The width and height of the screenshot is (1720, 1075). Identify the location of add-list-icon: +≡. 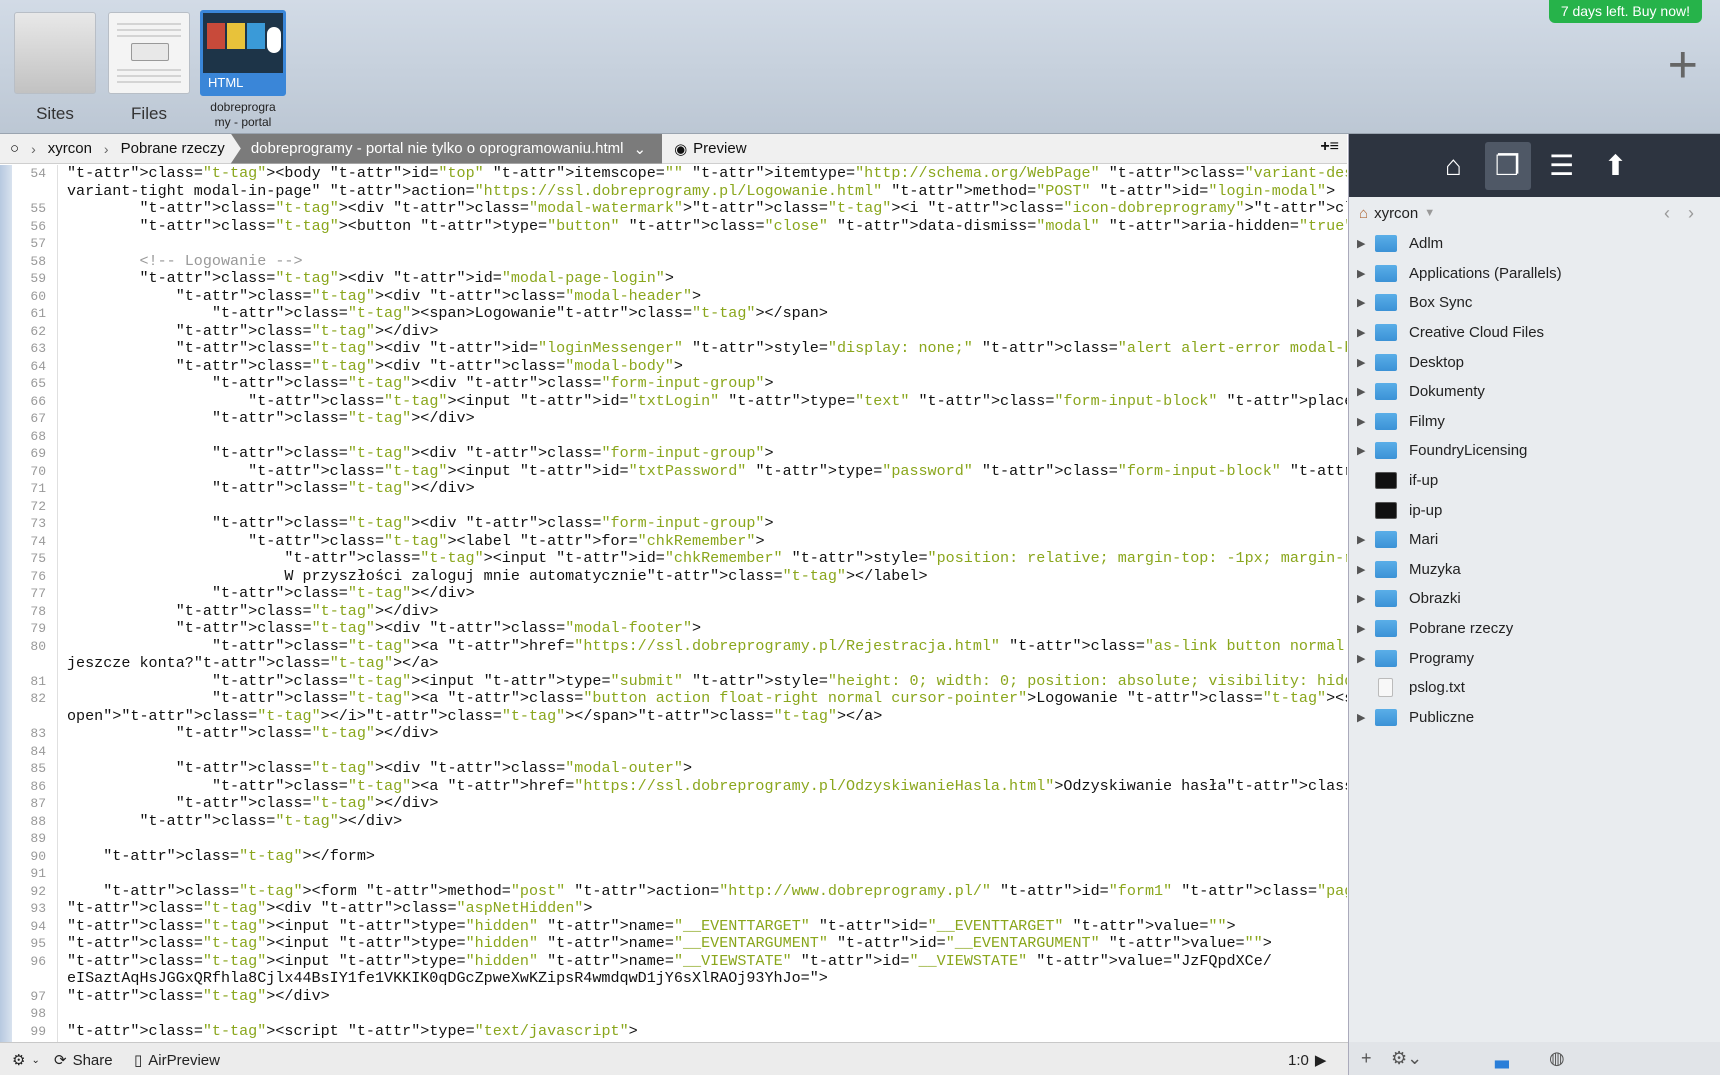
(1329, 147).